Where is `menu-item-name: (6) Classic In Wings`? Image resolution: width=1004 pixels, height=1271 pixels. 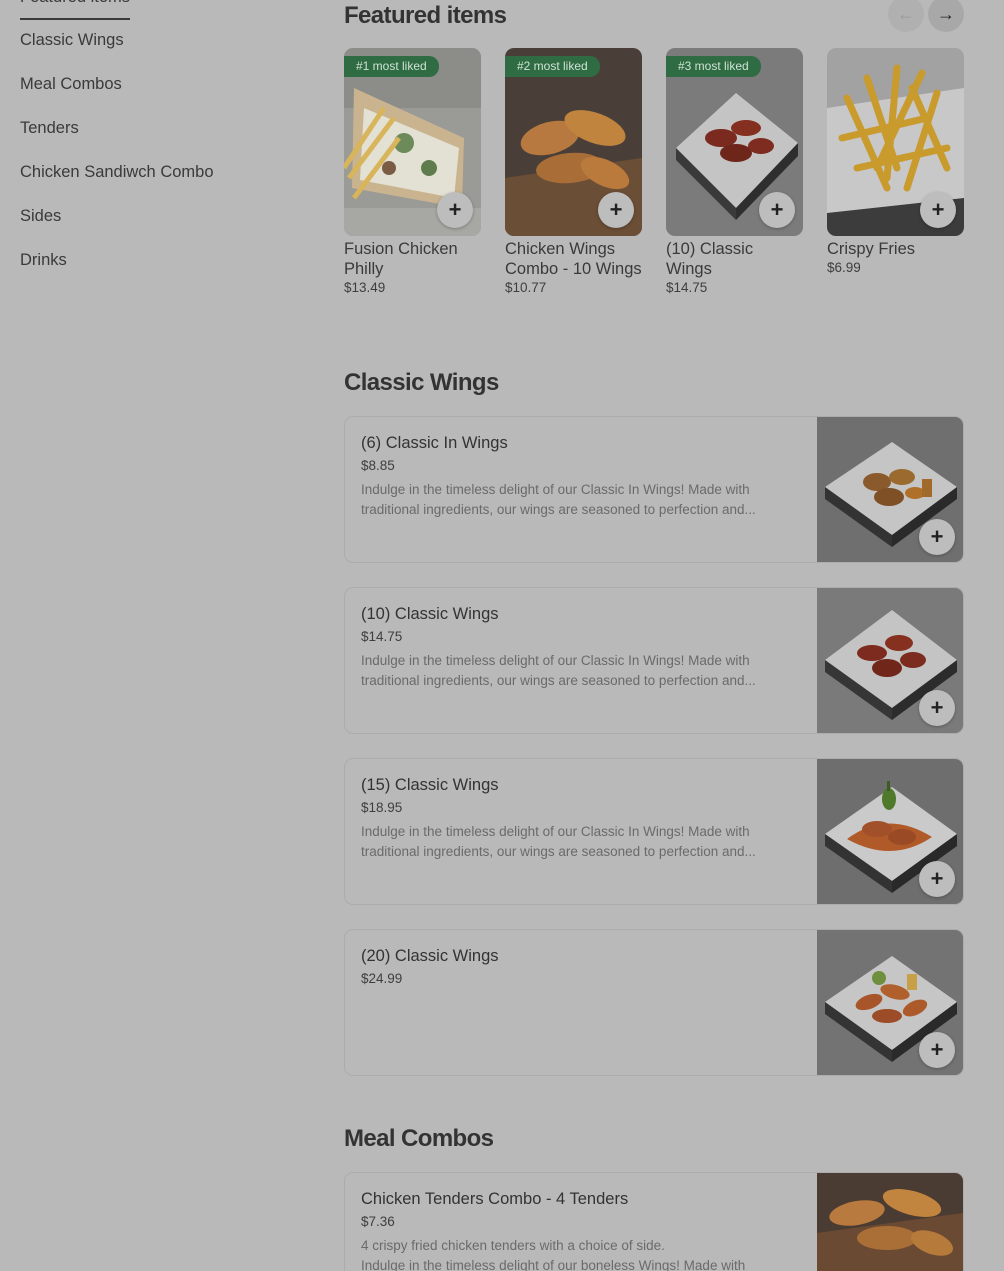 menu-item-name: (6) Classic In Wings is located at coordinates (434, 443).